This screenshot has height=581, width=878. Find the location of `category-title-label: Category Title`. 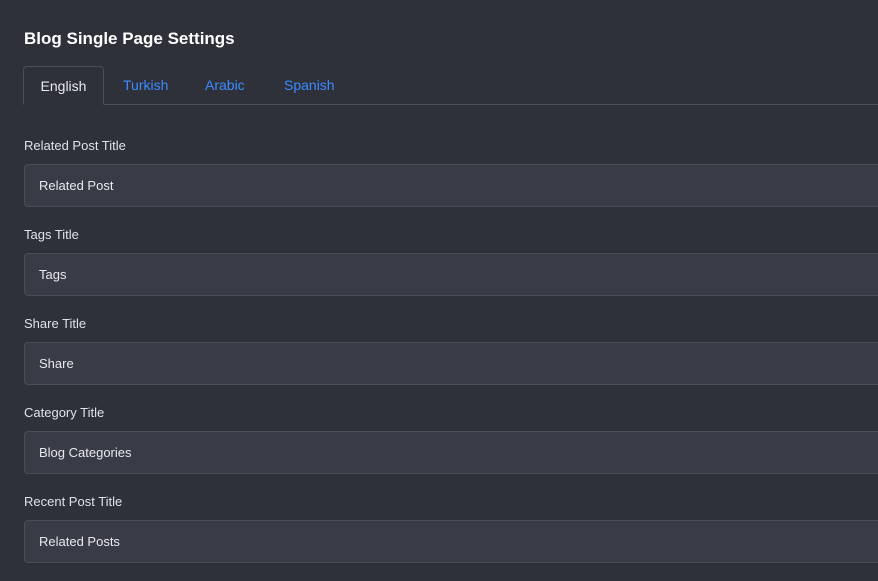

category-title-label: Category Title is located at coordinates (64, 412).